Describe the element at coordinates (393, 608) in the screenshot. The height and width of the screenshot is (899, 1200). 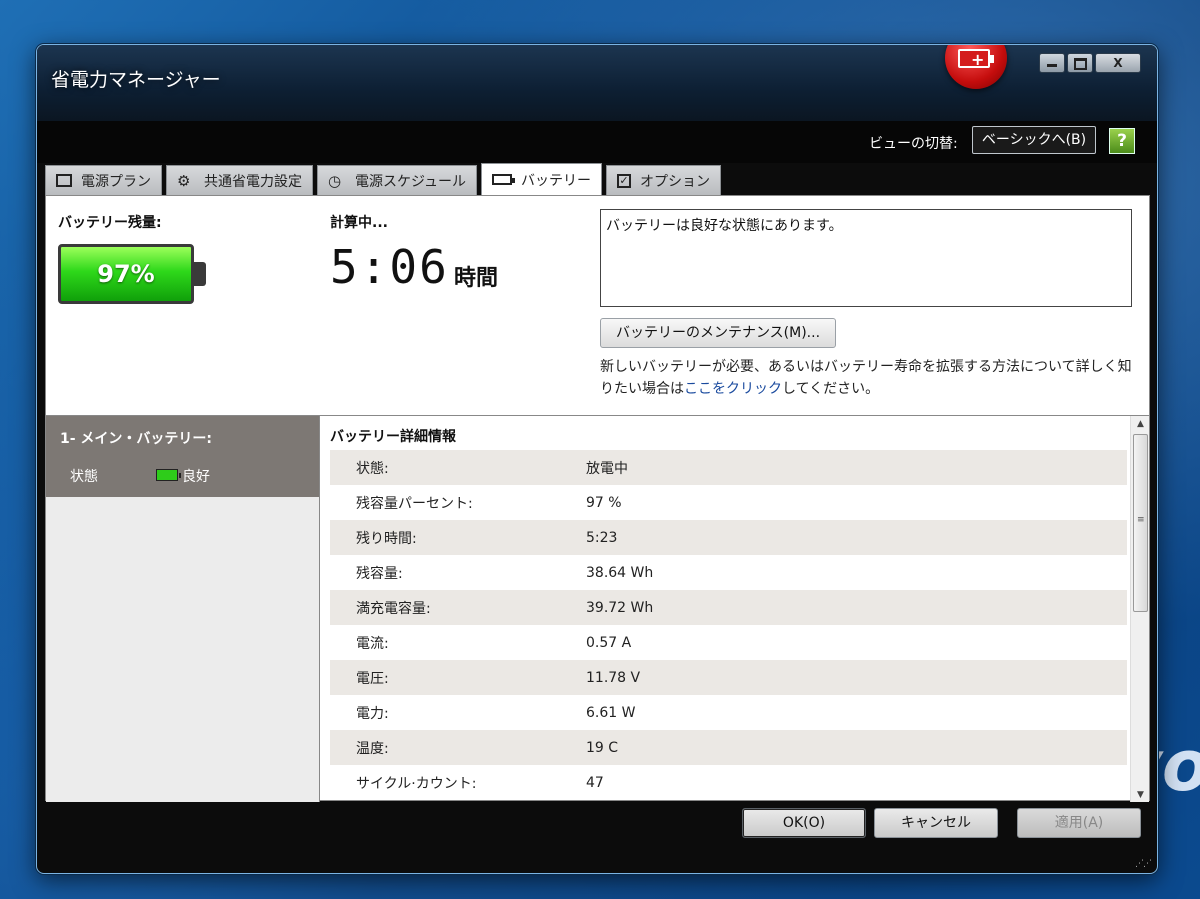
I see `row-key: 満充電容量:` at that location.